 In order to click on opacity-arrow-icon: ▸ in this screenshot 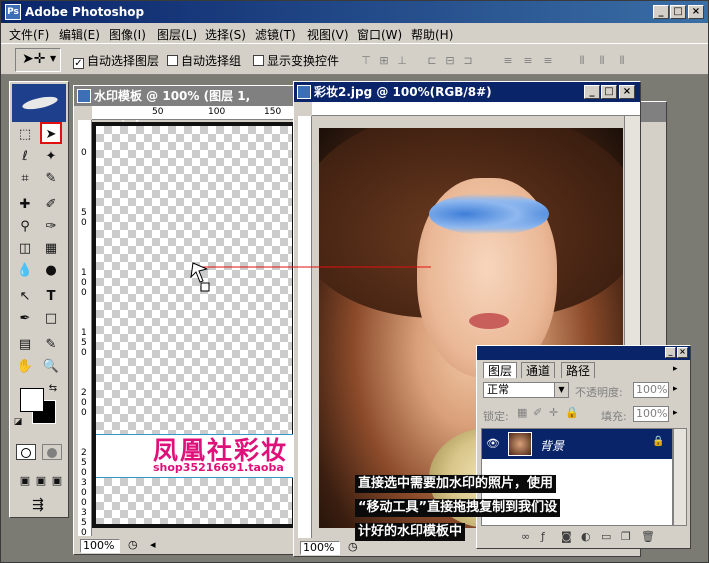, I will do `click(675, 389)`.